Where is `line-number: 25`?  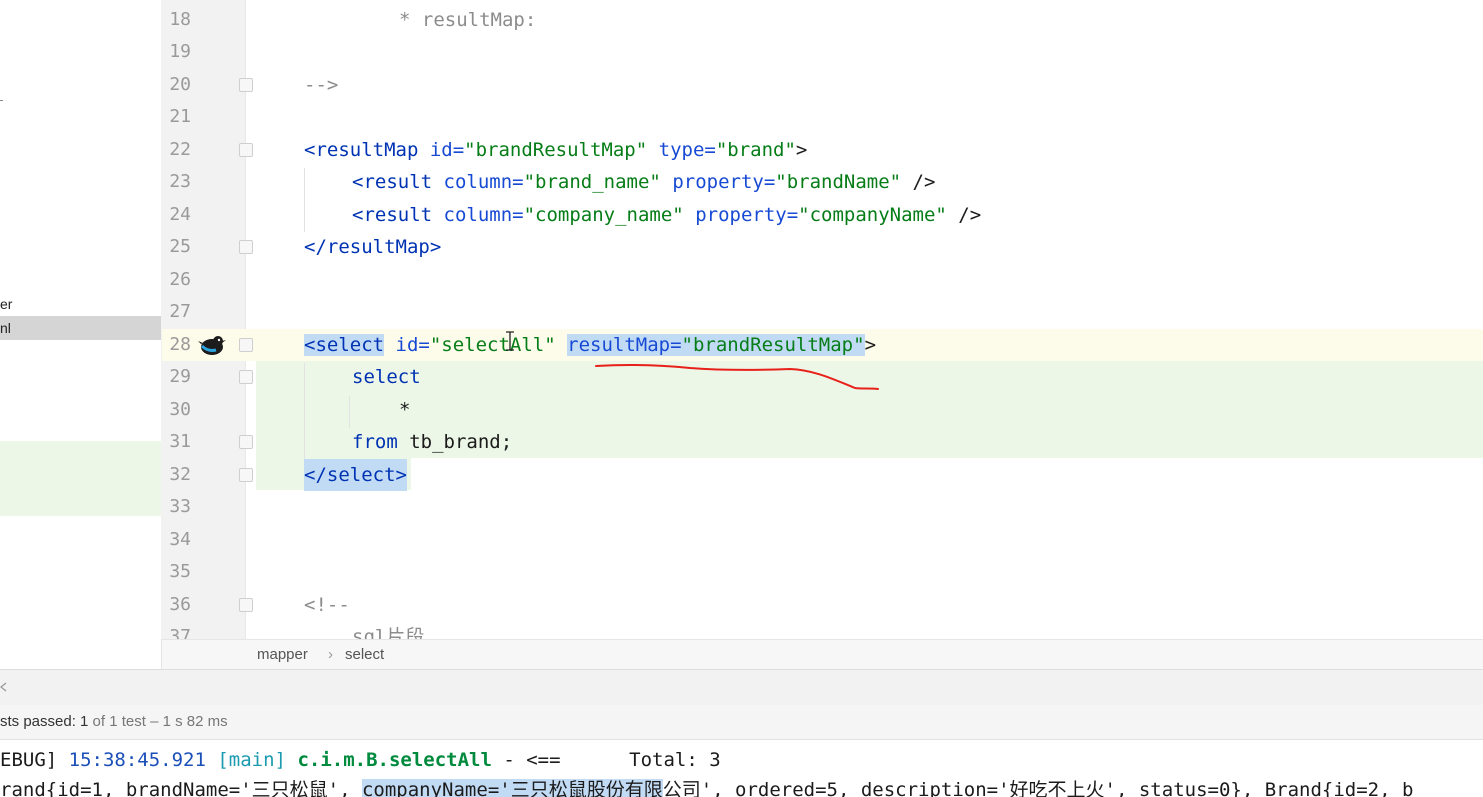
line-number: 25 is located at coordinates (180, 246).